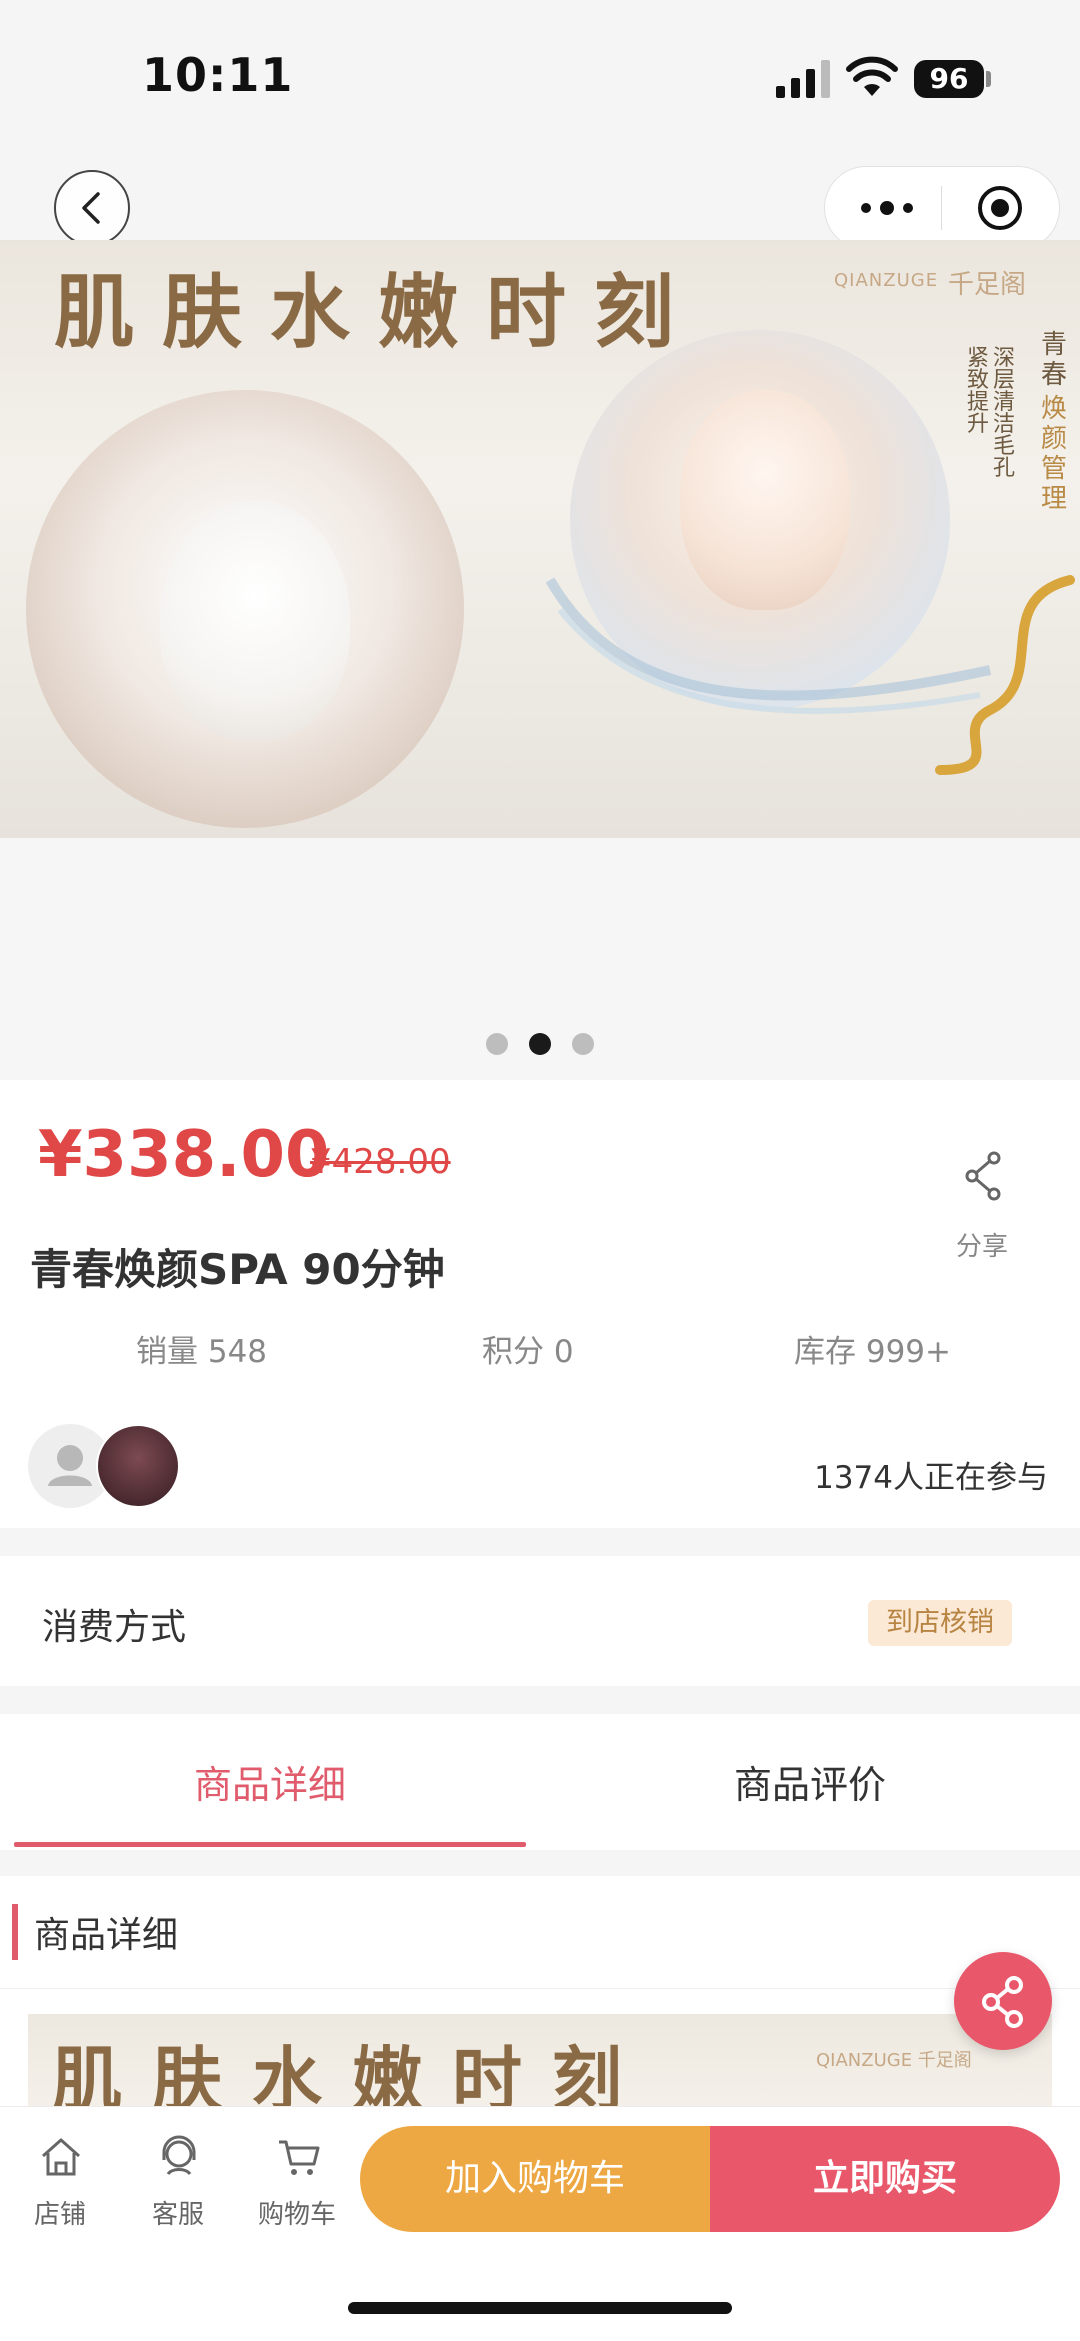  Describe the element at coordinates (949, 79) in the screenshot. I see `battery-indicator: 96` at that location.